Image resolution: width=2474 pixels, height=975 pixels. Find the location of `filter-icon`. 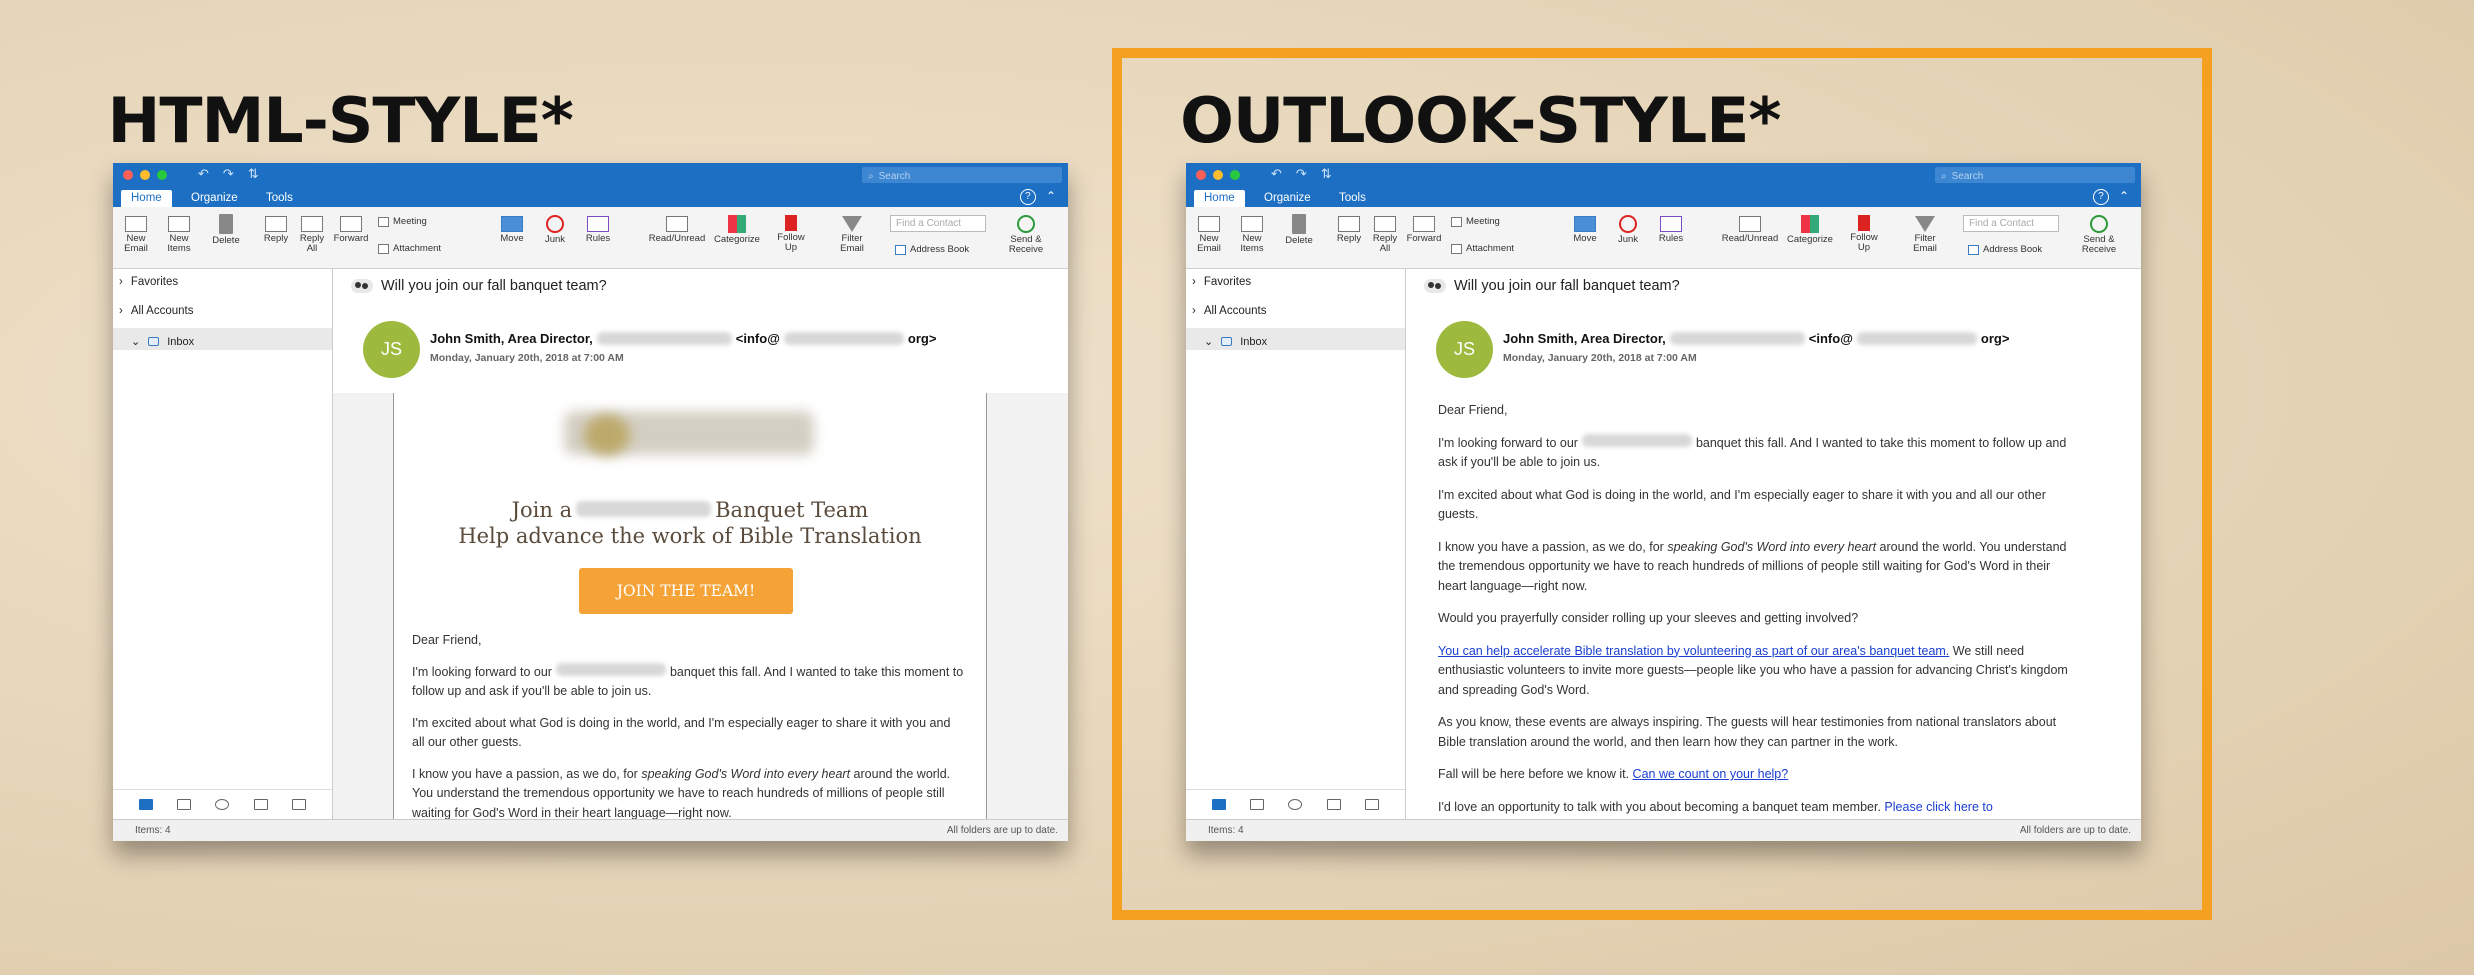

filter-icon is located at coordinates (1925, 224).